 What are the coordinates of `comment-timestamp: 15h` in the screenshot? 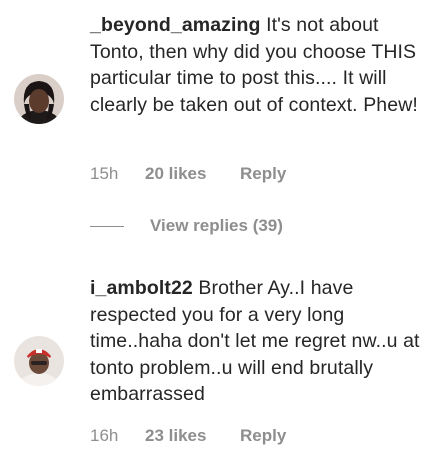 It's located at (104, 173).